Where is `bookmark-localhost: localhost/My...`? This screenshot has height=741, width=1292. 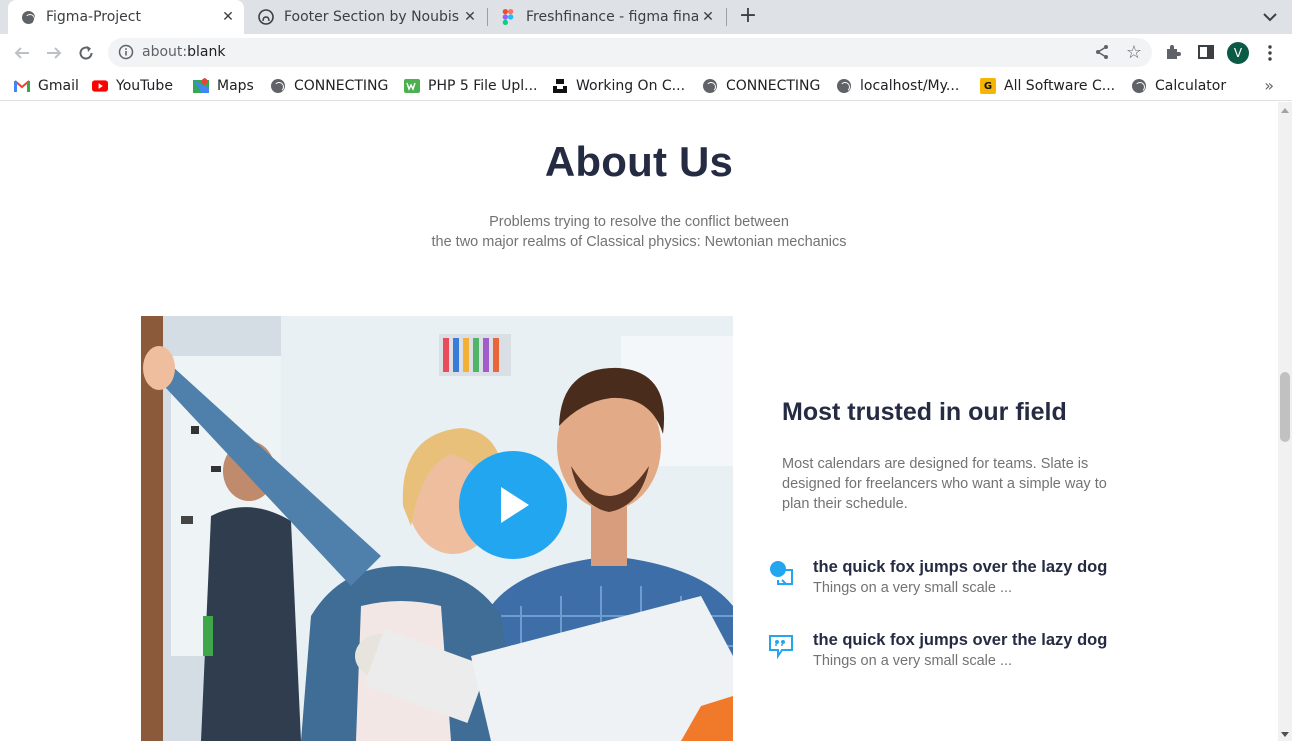 bookmark-localhost: localhost/My... is located at coordinates (897, 86).